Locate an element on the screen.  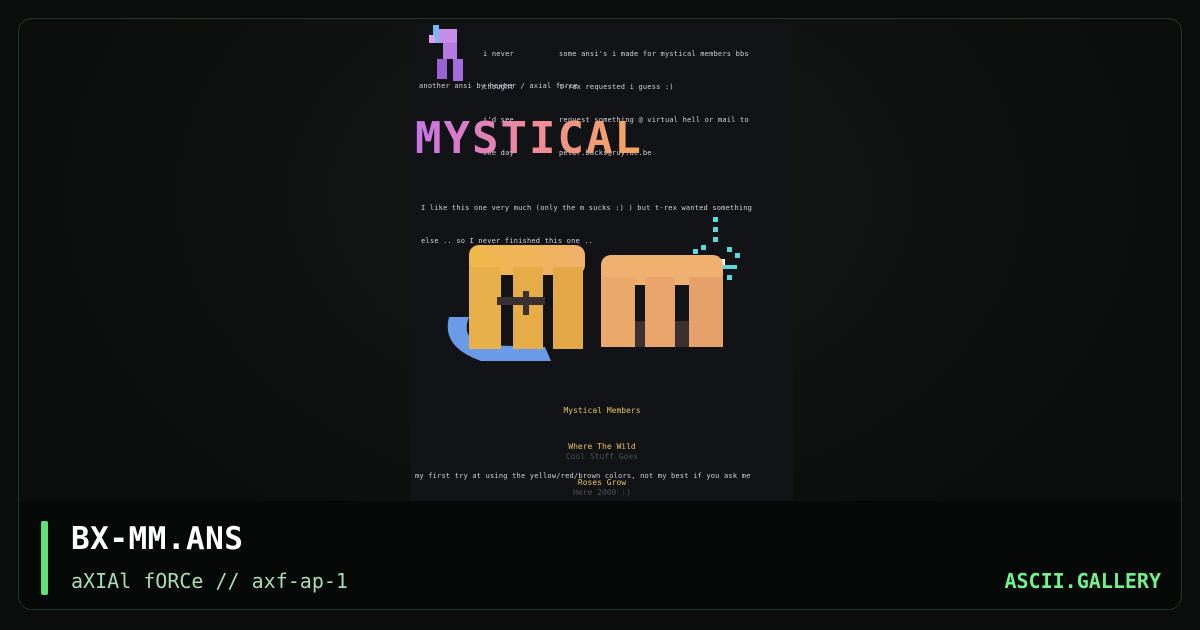
file-title: BX-MM.ANS is located at coordinates (157, 539).